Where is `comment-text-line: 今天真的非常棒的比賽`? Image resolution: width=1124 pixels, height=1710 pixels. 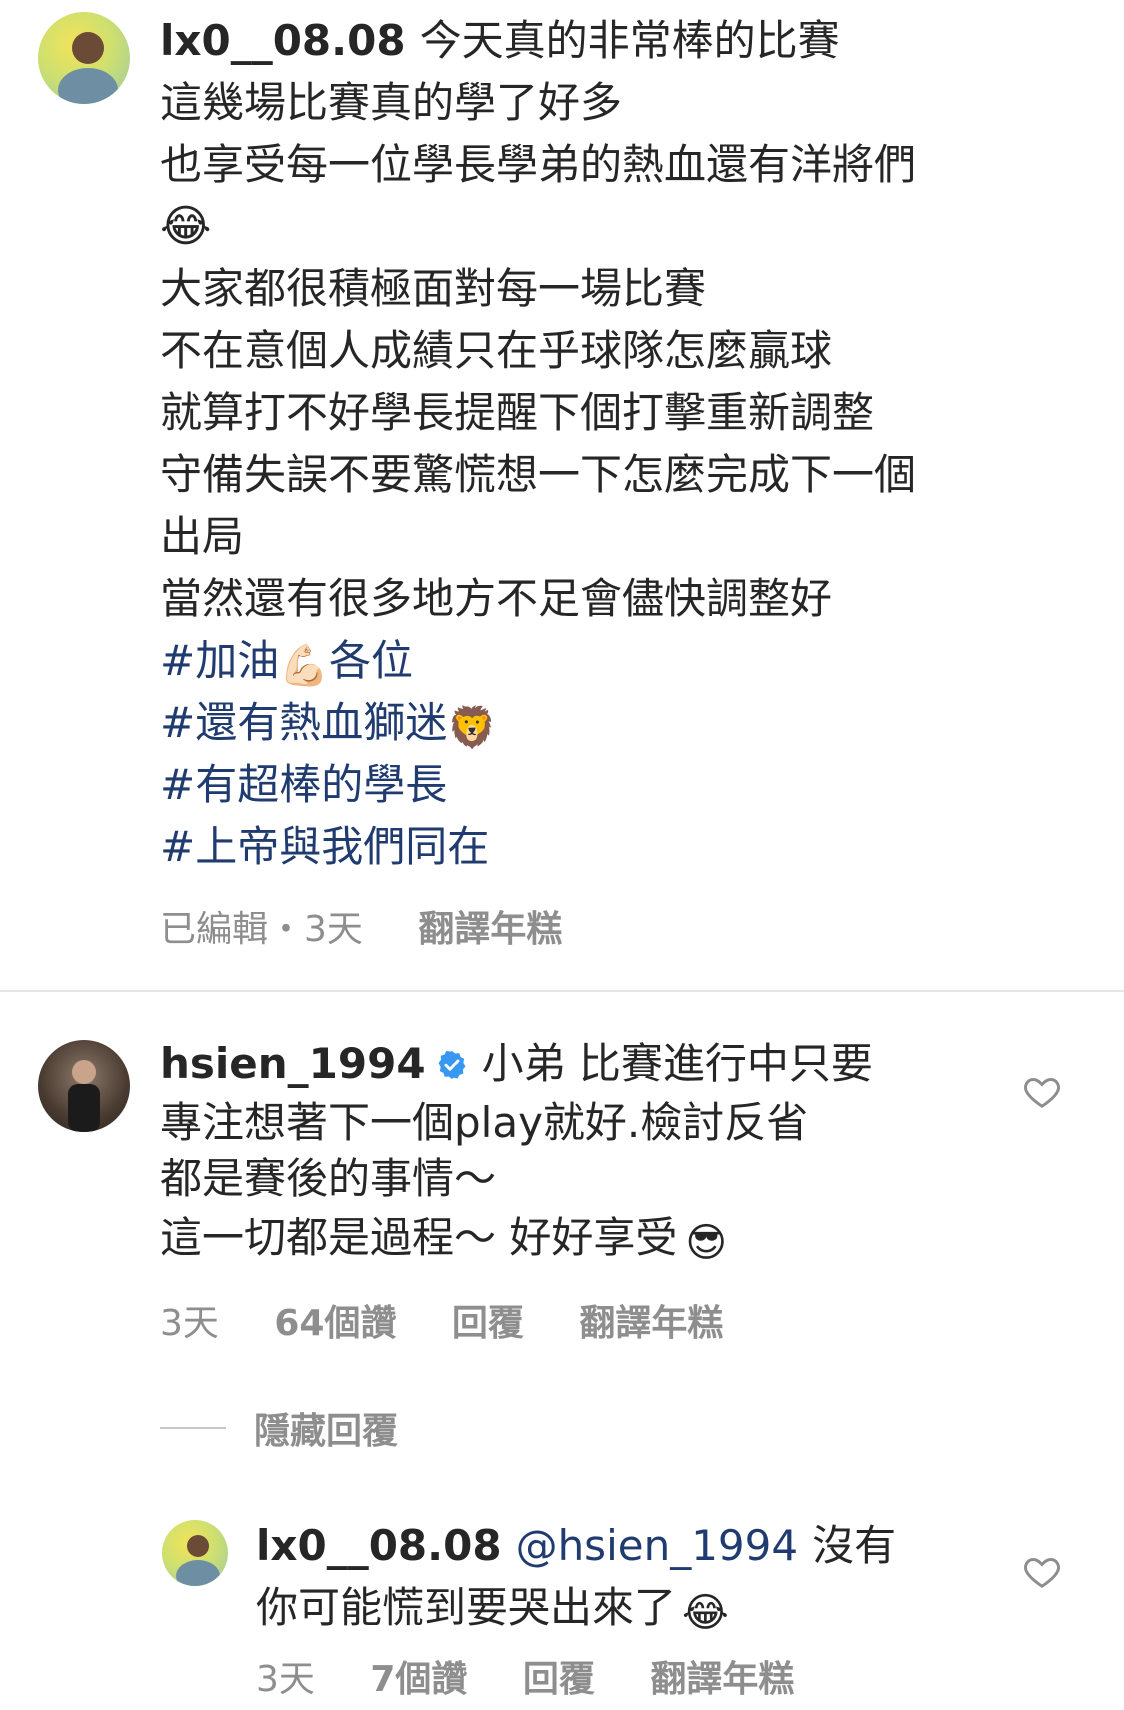 comment-text-line: 今天真的非常棒的比賽 is located at coordinates (629, 40).